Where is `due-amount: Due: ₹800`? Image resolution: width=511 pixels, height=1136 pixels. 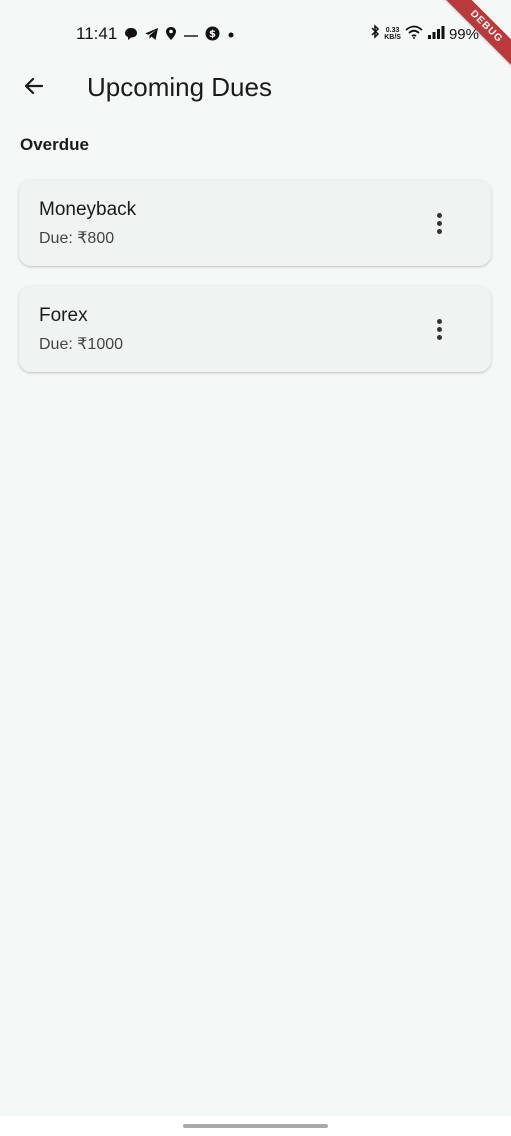 due-amount: Due: ₹800 is located at coordinates (77, 238).